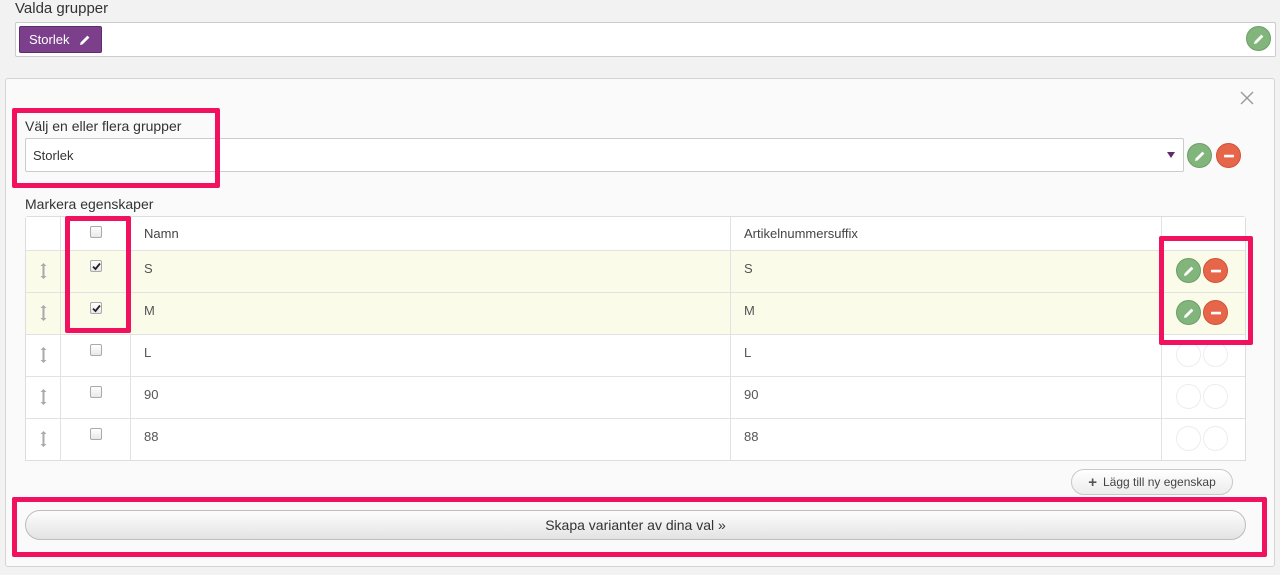 The width and height of the screenshot is (1280, 575). Describe the element at coordinates (53, 155) in the screenshot. I see `group-select-value: Storlek` at that location.